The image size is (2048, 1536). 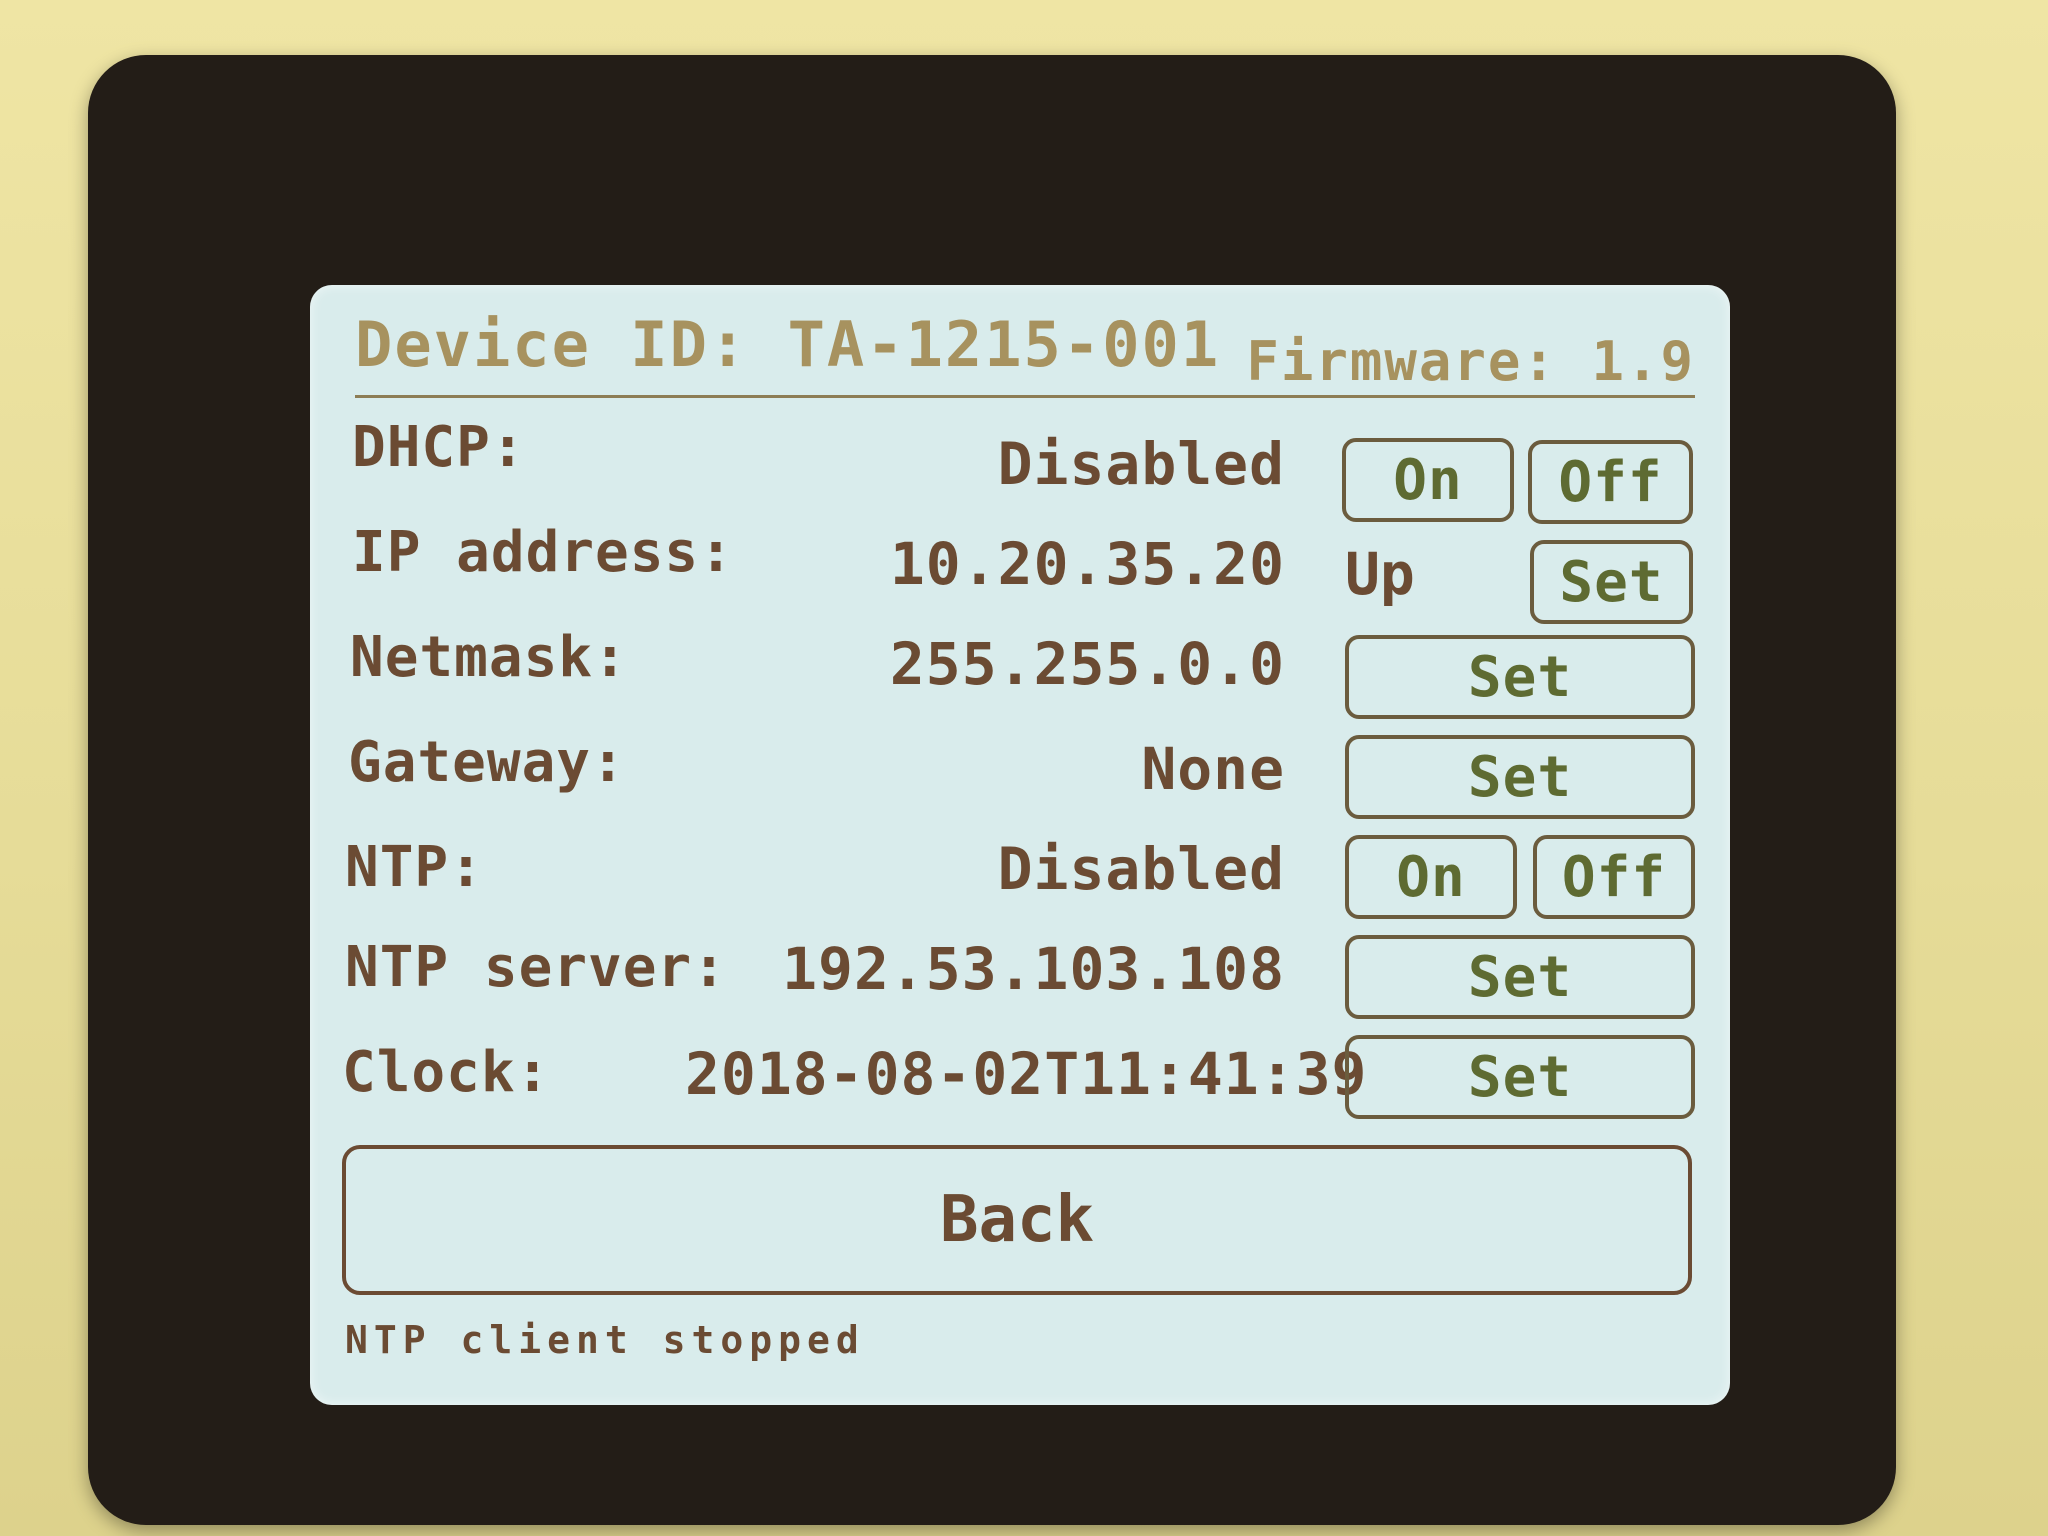 What do you see at coordinates (1520, 777) in the screenshot?
I see `gateway-set-button: Set` at bounding box center [1520, 777].